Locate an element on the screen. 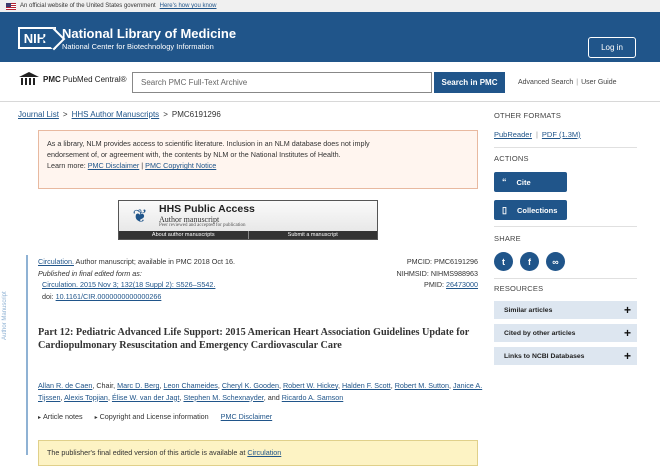  quote-icon: “ is located at coordinates (504, 182).